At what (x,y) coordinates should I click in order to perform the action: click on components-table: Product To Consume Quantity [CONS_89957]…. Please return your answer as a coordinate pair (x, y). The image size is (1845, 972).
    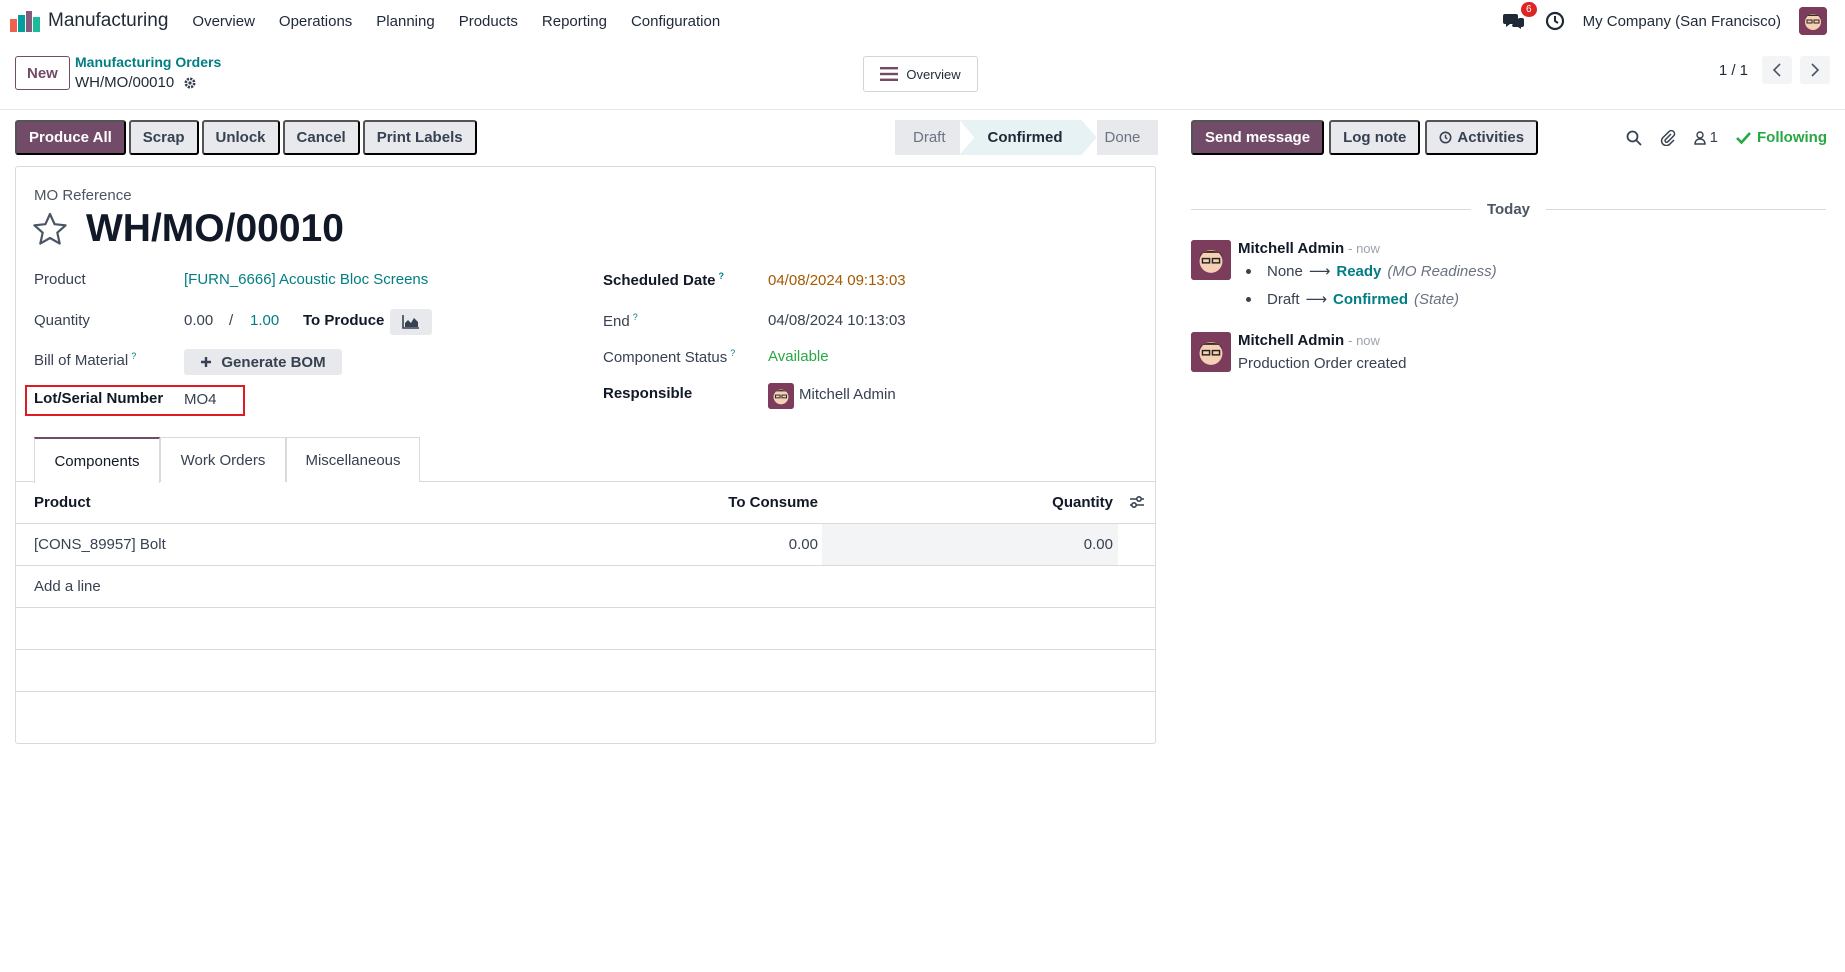
    Looking at the image, I should click on (585, 587).